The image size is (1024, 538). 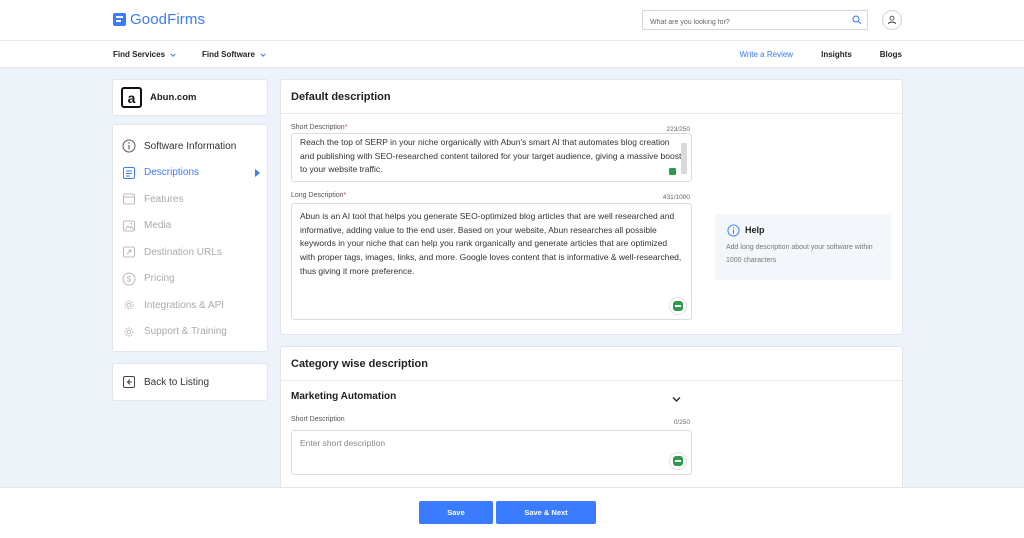 I want to click on long-description-counter: 431/1000, so click(x=676, y=197).